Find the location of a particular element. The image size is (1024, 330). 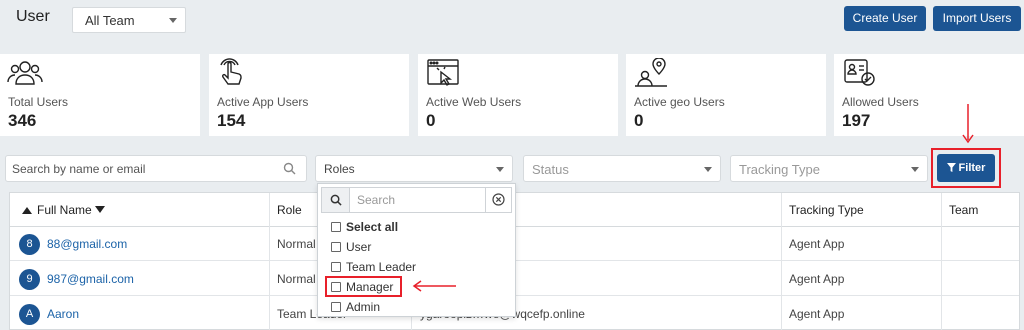

option-label: Team Leader is located at coordinates (381, 267).